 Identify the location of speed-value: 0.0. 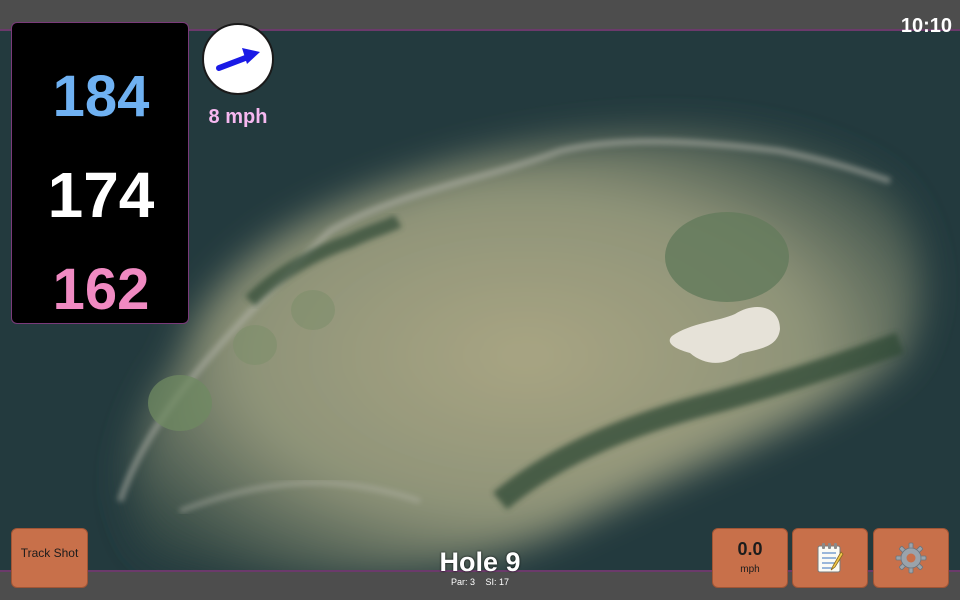
(750, 549).